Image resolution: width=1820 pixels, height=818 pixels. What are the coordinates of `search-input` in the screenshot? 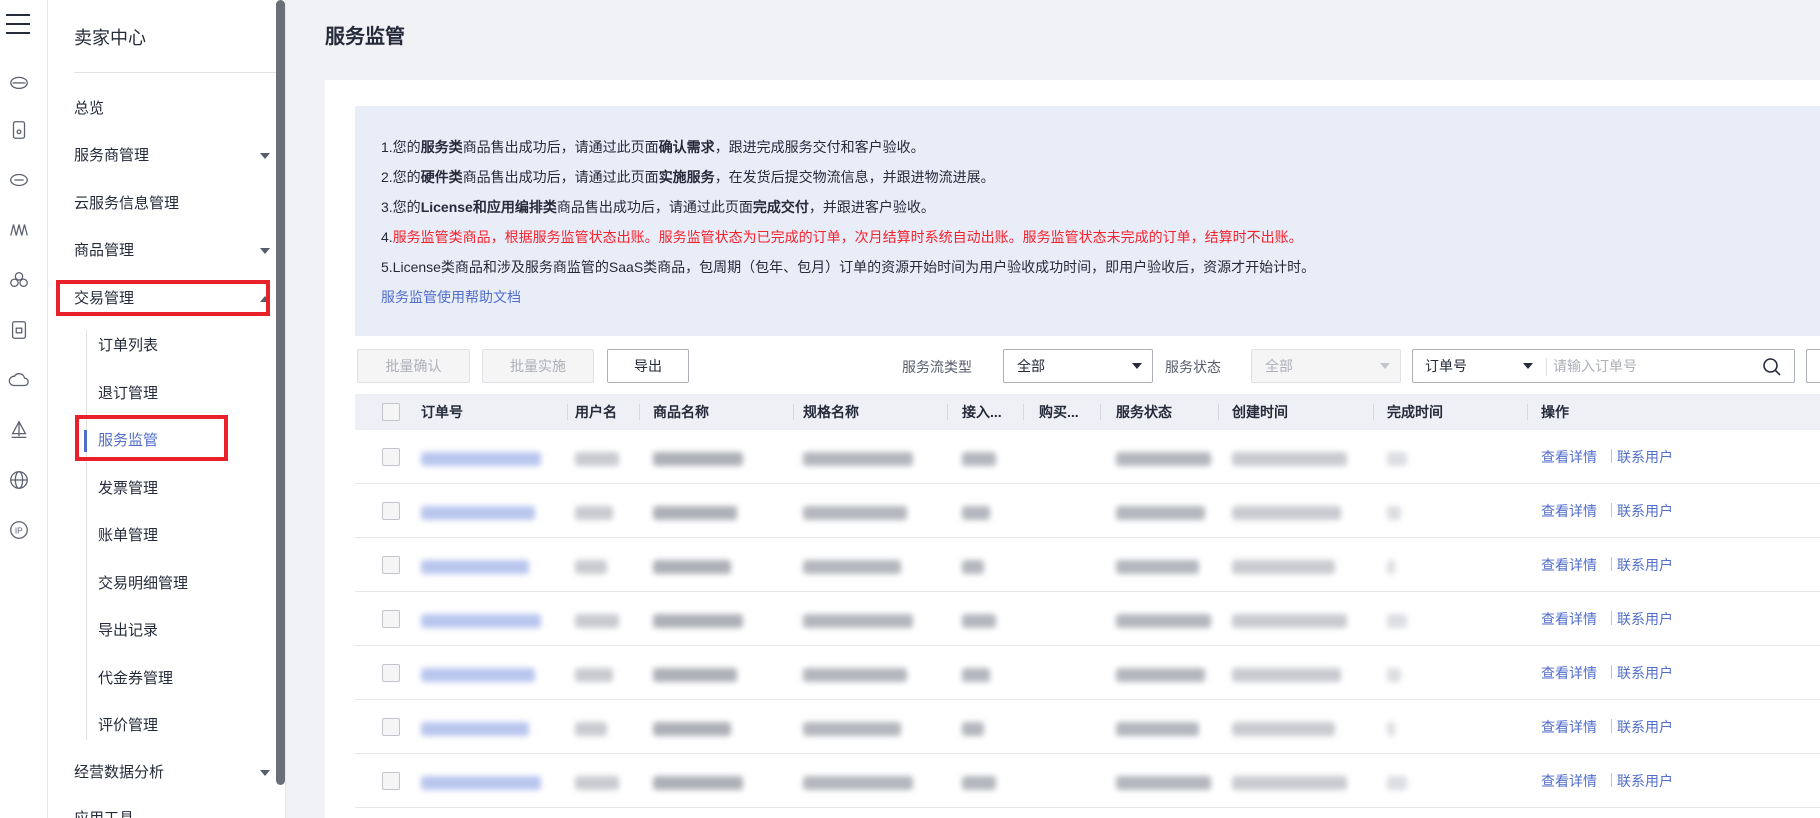 It's located at (1653, 366).